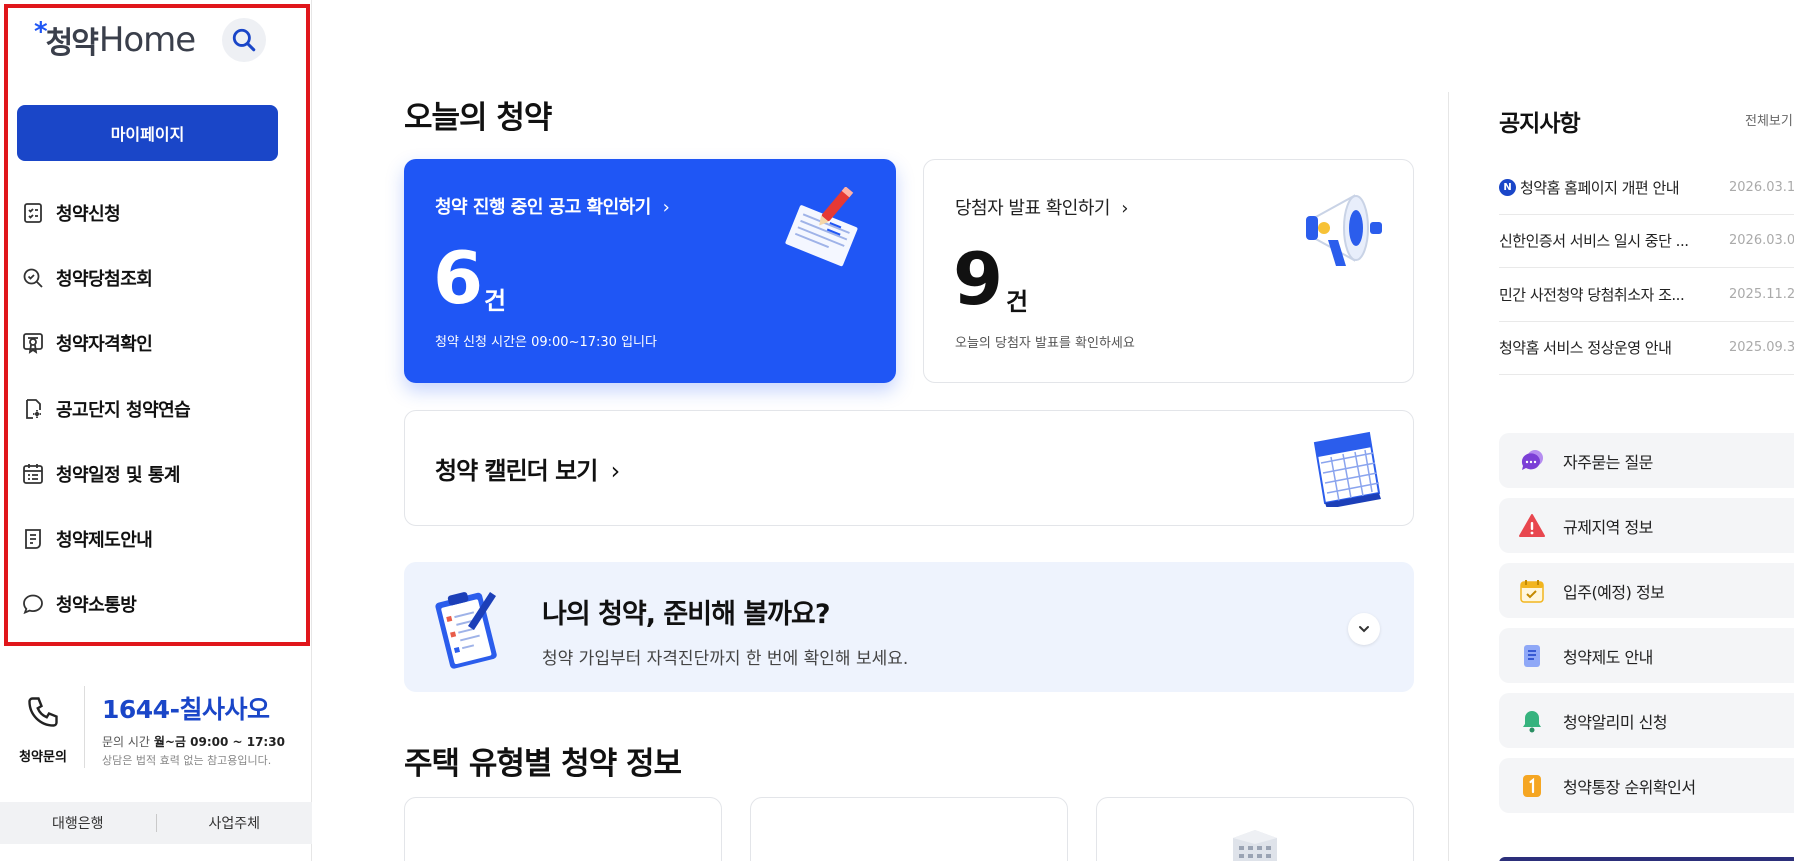  I want to click on quick-link-faq: 자주묻는 질문, so click(1646, 460).